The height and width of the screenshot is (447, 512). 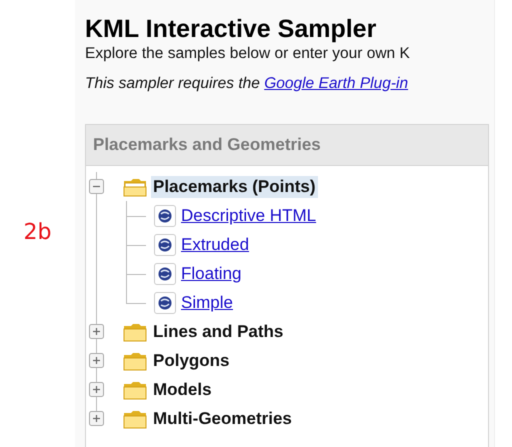 What do you see at coordinates (96, 186) in the screenshot?
I see `collapse-toggle` at bounding box center [96, 186].